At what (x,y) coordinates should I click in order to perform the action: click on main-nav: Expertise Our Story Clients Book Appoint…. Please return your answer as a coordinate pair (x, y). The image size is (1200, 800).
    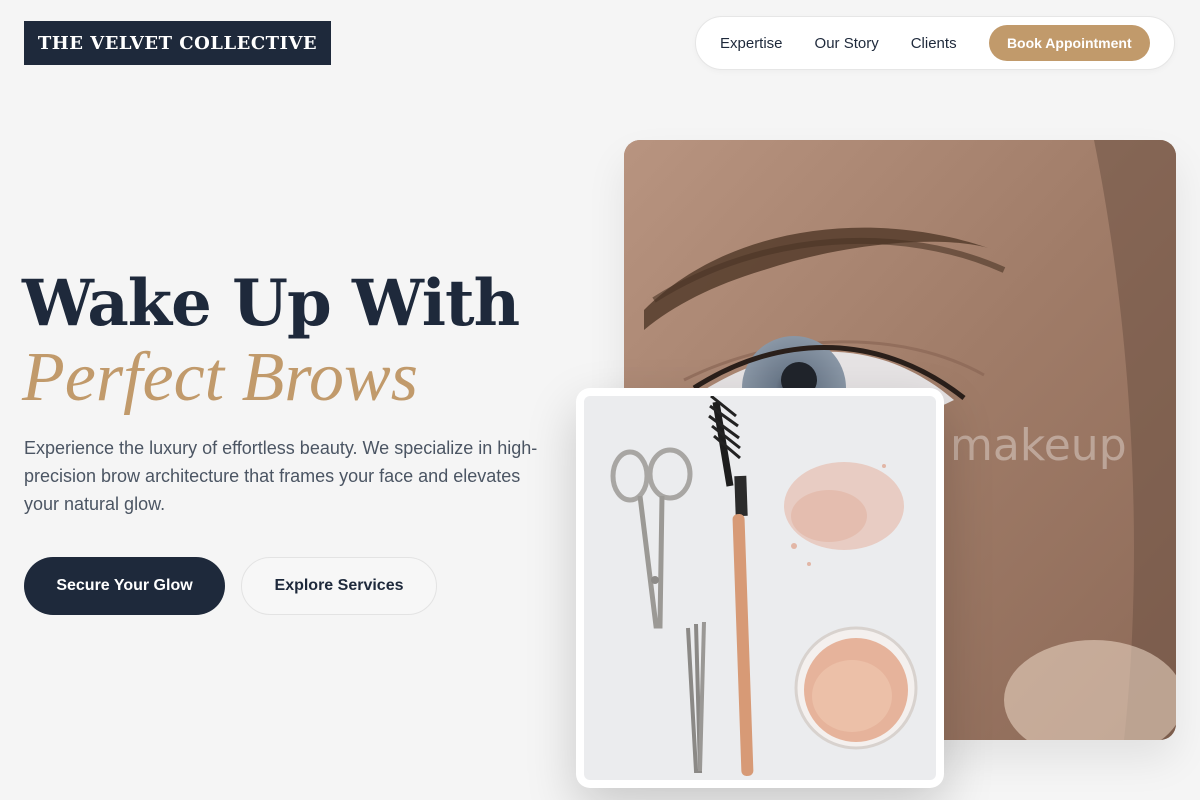
    Looking at the image, I should click on (935, 43).